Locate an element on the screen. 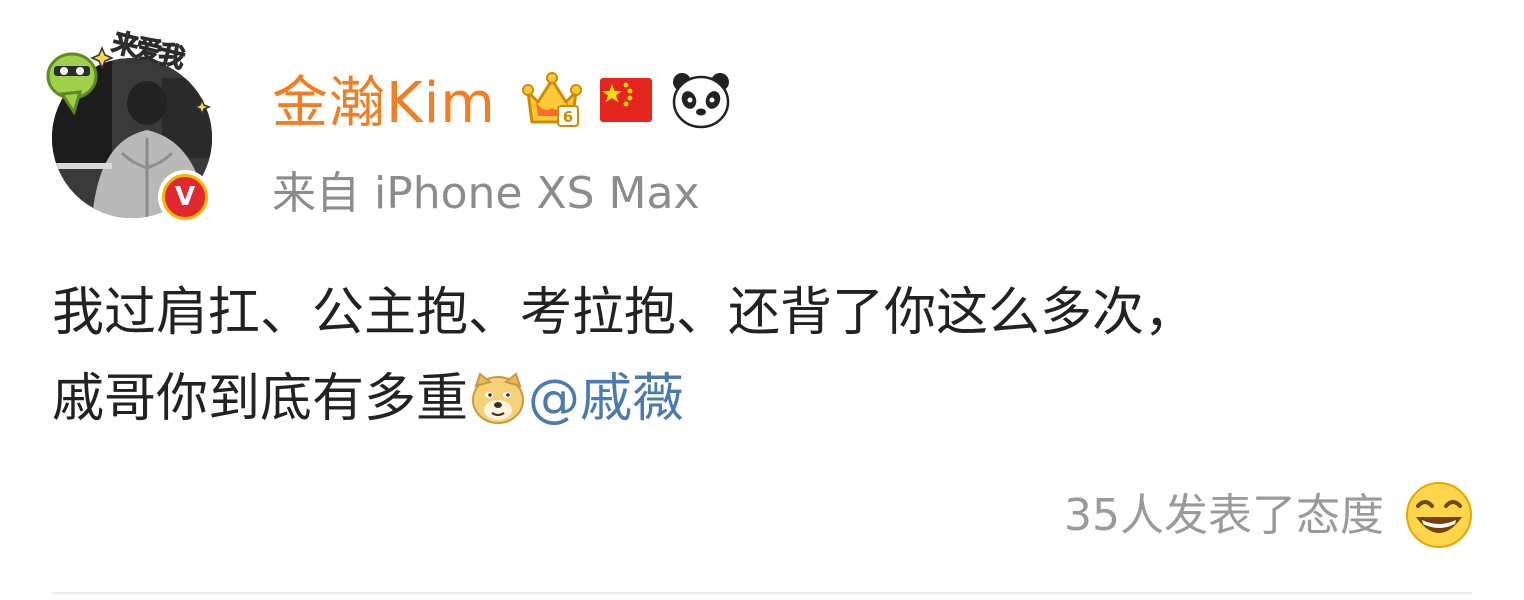  crown-level-icon: 6 is located at coordinates (552, 101).